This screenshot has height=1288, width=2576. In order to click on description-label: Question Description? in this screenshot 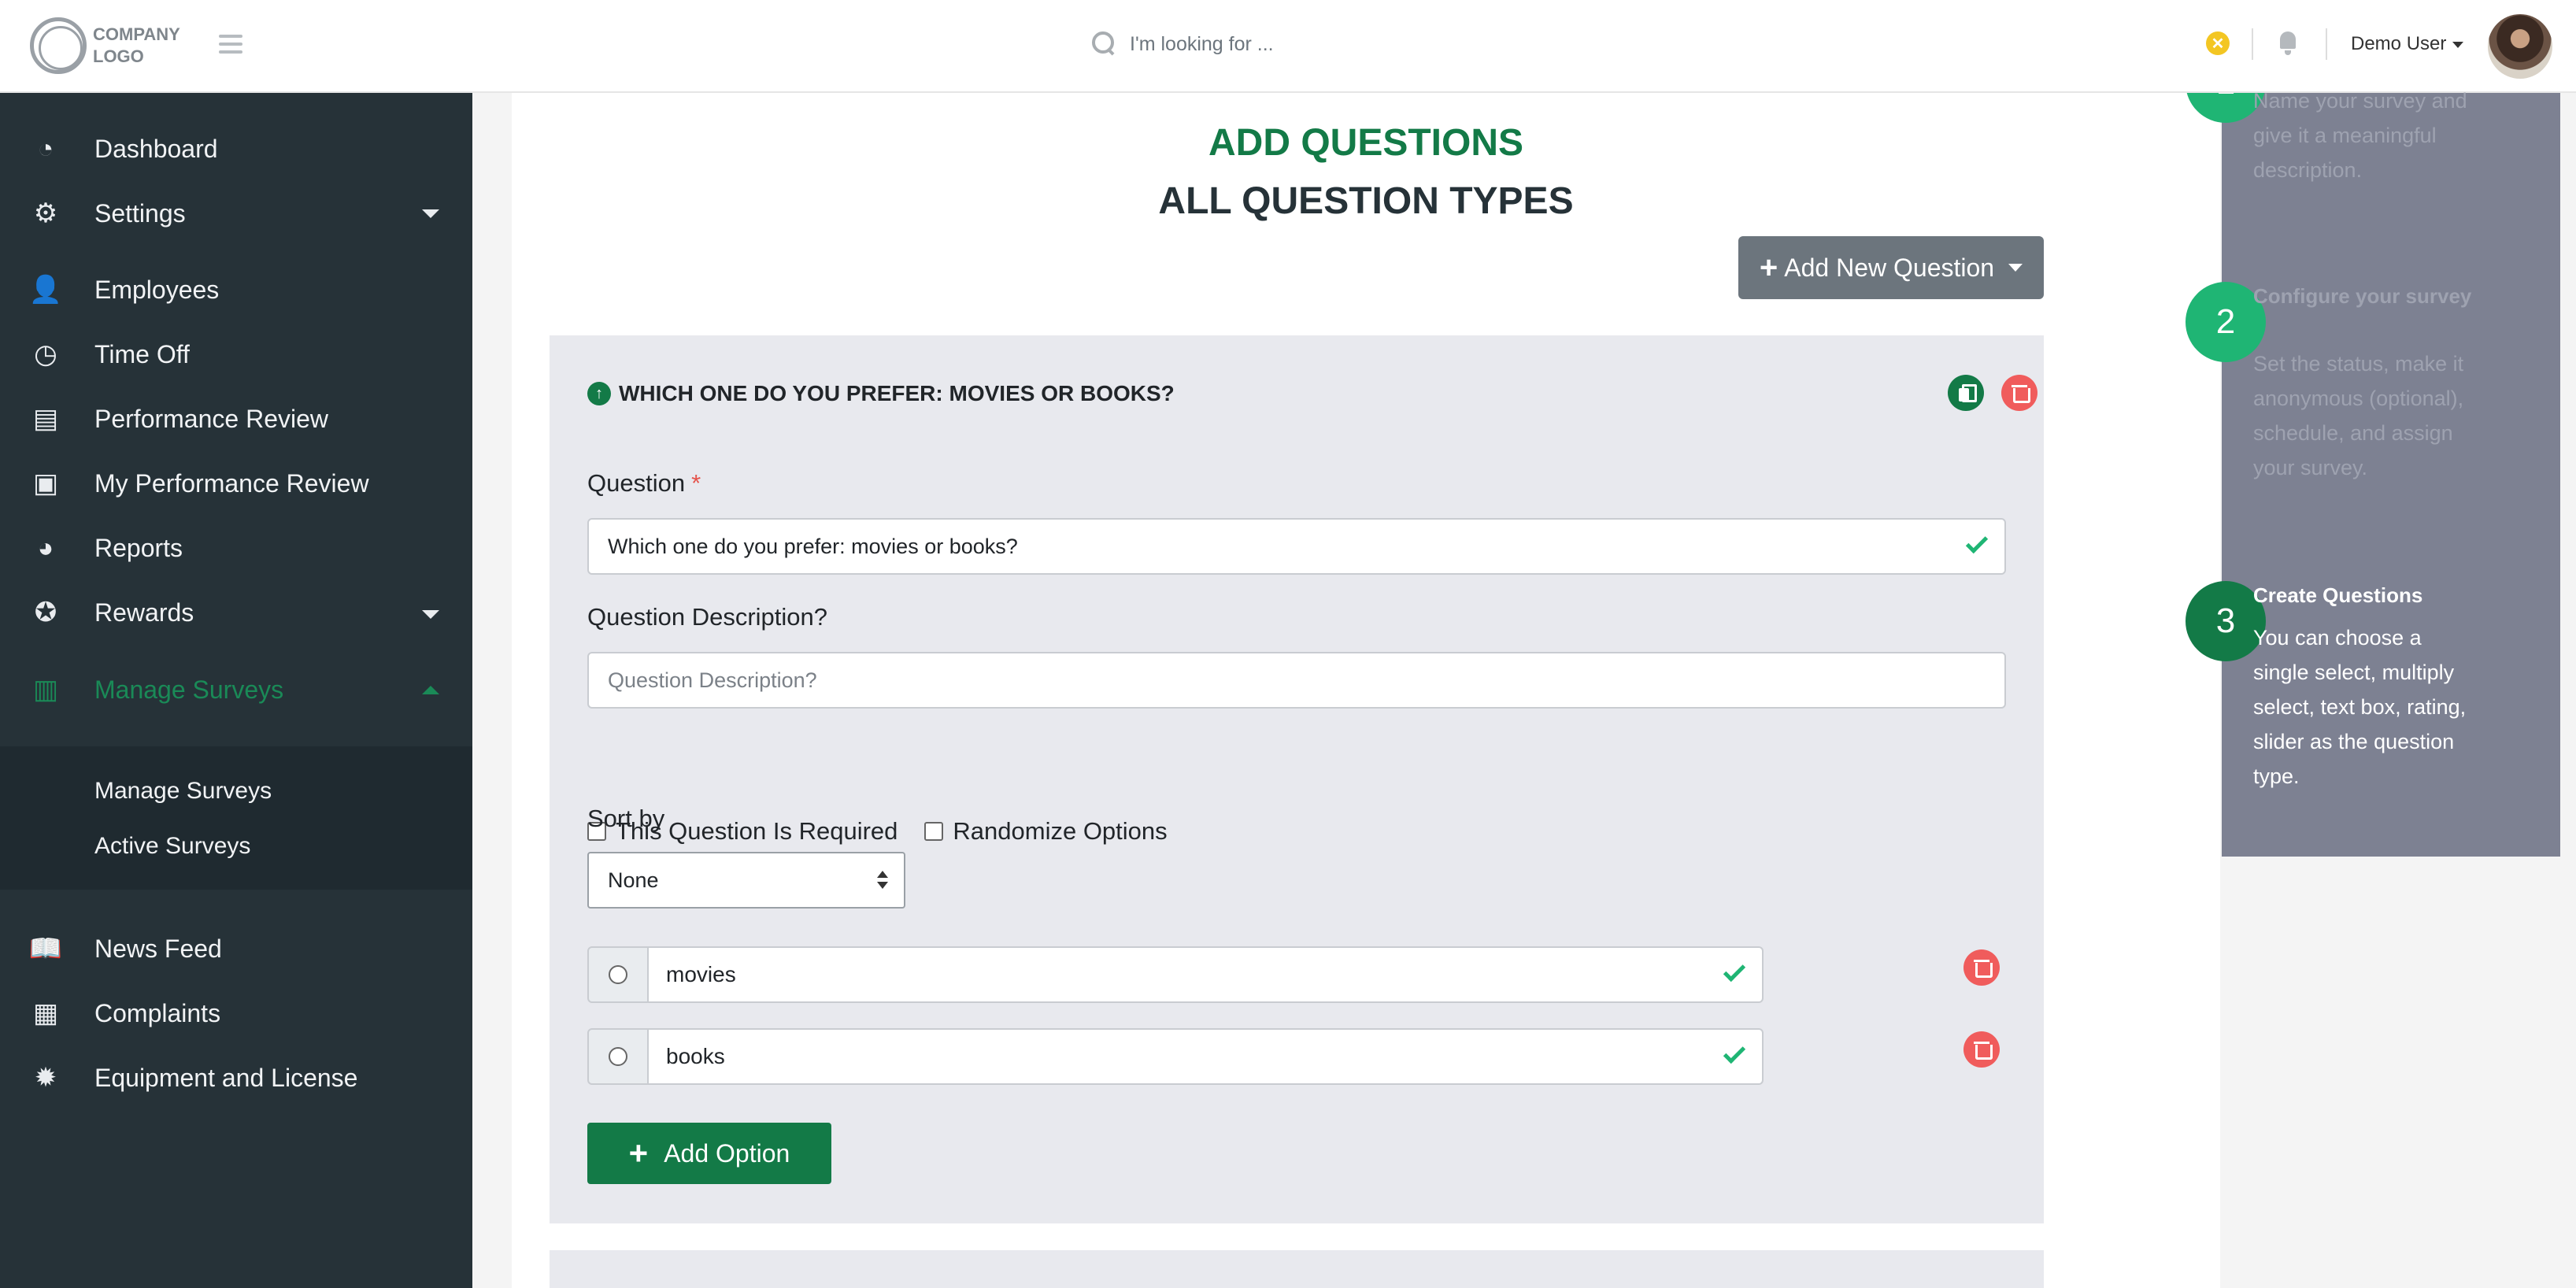, I will do `click(707, 617)`.